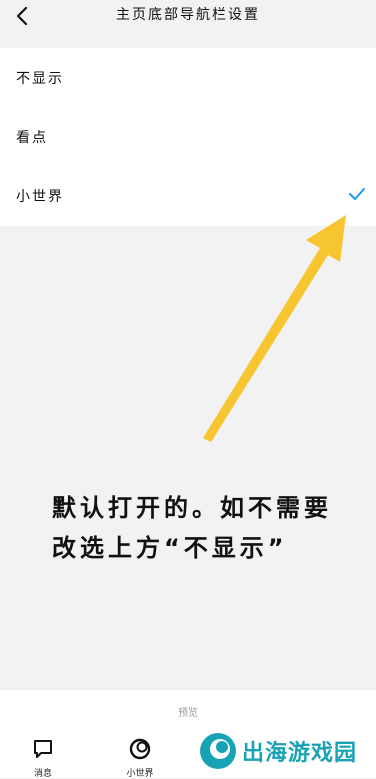 This screenshot has height=779, width=376. I want to click on watermark-text: 出海游戏园, so click(300, 753).